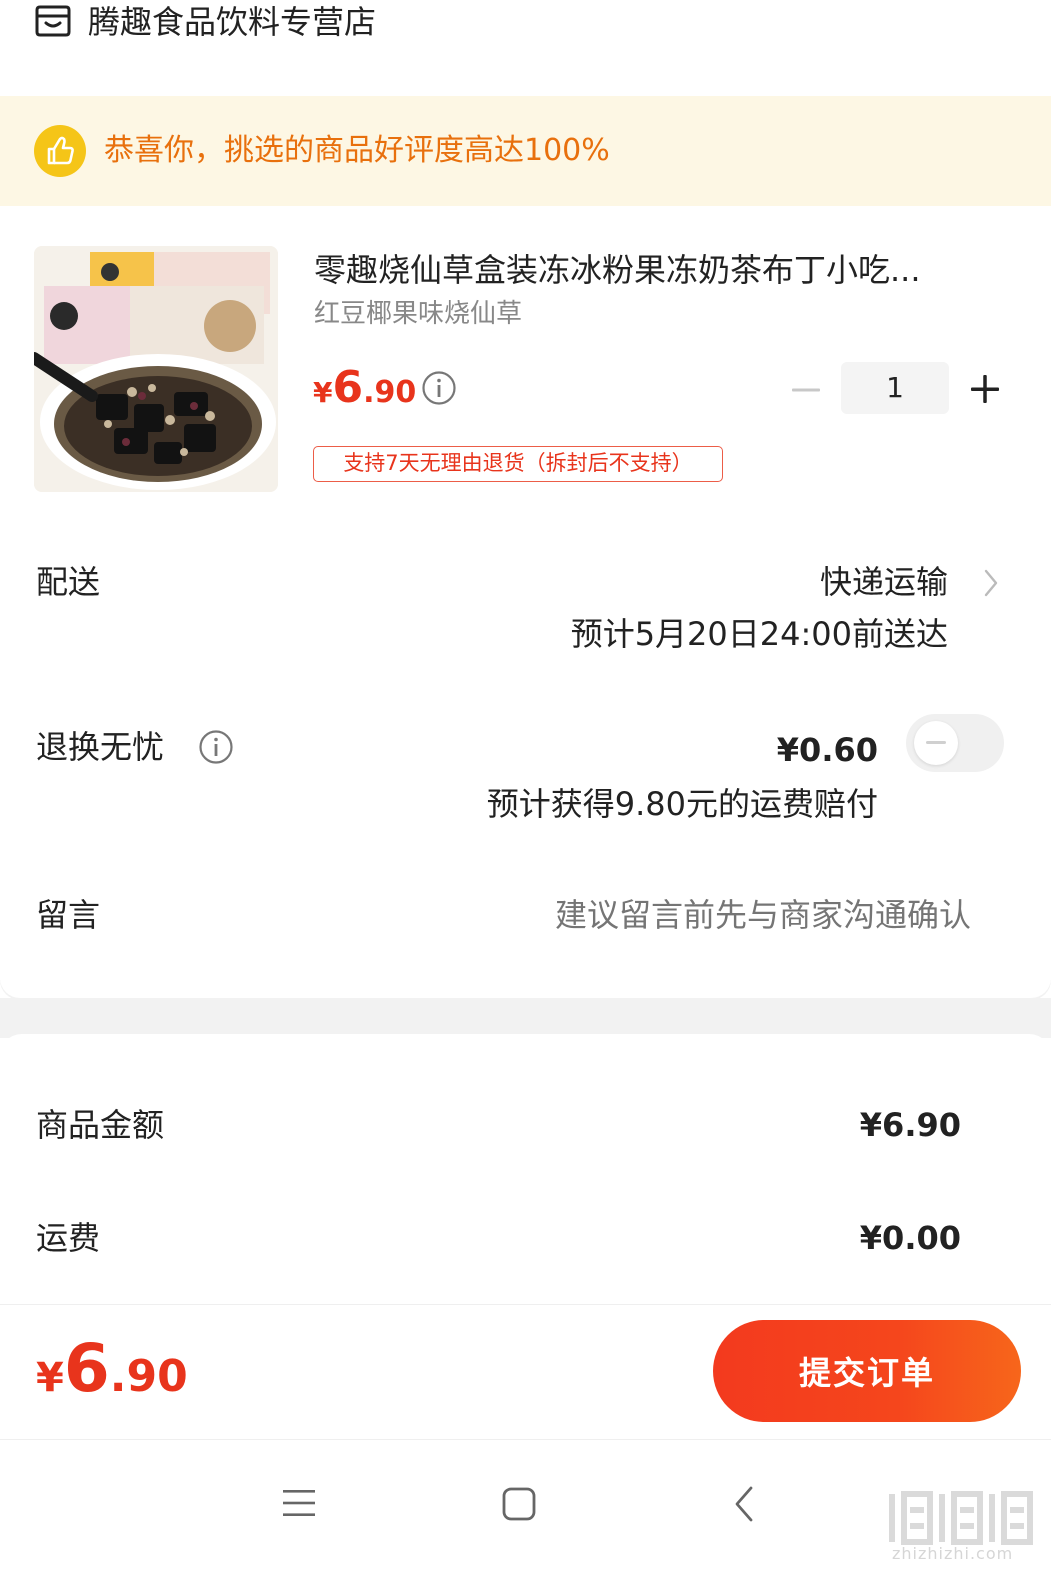 This screenshot has height=1584, width=1051. What do you see at coordinates (100, 747) in the screenshot?
I see `return-insurance-label: 退换无忧` at bounding box center [100, 747].